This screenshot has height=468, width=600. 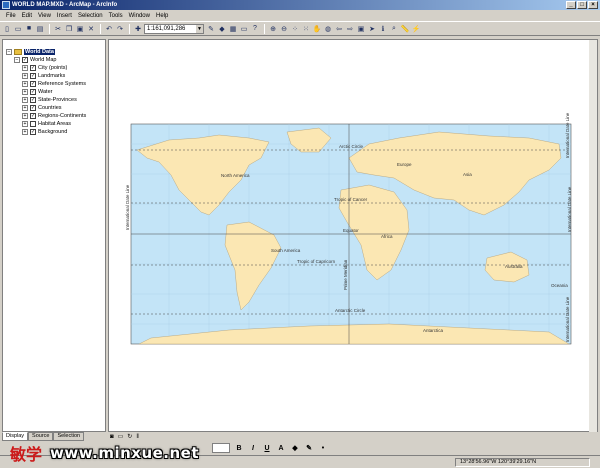 I want to click on print-icon: ▤, so click(x=40, y=29).